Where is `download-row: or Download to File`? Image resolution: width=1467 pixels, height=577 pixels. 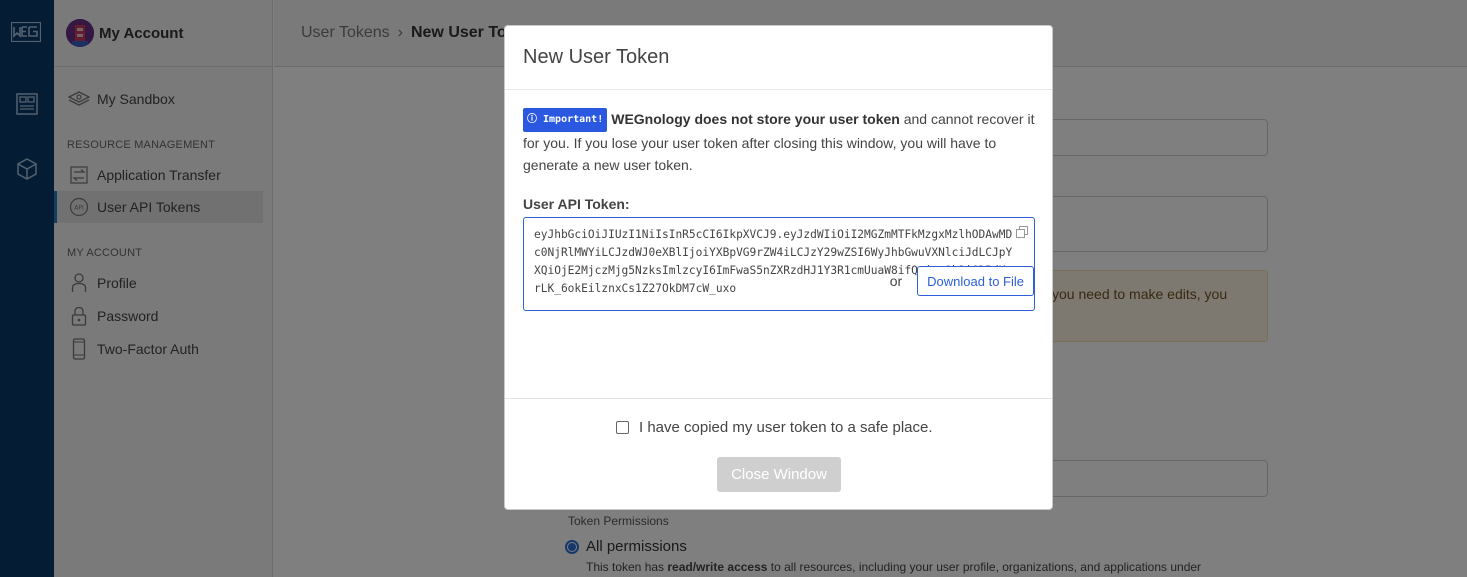
download-row: or Download to File is located at coordinates (962, 281).